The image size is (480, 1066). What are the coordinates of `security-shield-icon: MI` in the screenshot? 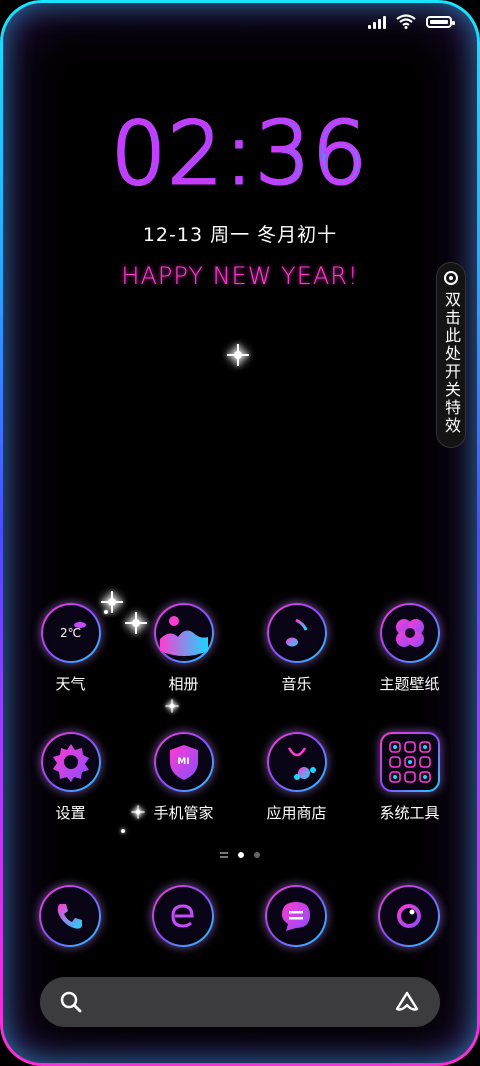 It's located at (184, 762).